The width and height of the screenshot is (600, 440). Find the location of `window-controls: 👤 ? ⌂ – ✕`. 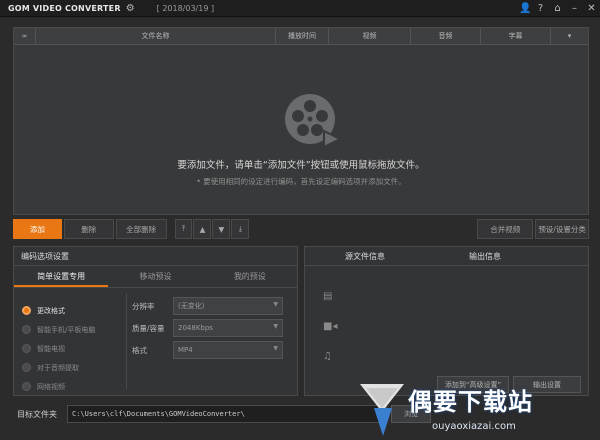

window-controls: 👤 ? ⌂ – ✕ is located at coordinates (557, 8).